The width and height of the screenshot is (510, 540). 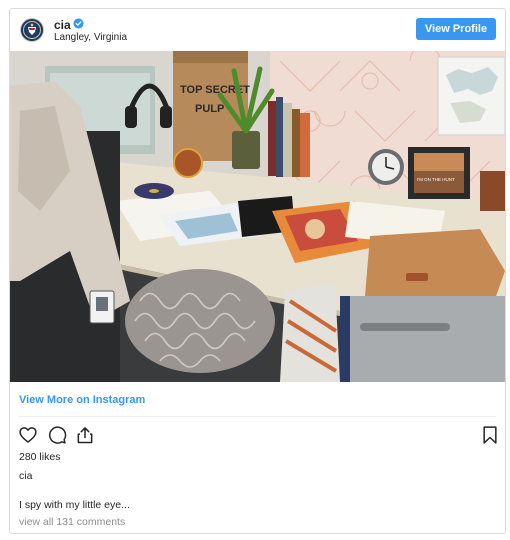 I want to click on view-profile-button: View Profile, so click(x=456, y=29).